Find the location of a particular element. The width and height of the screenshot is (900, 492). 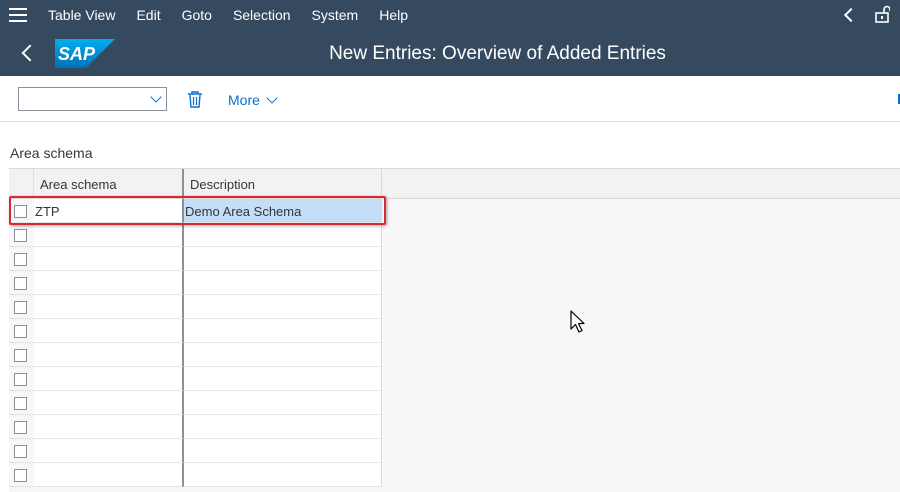

delete-icon is located at coordinates (195, 99).